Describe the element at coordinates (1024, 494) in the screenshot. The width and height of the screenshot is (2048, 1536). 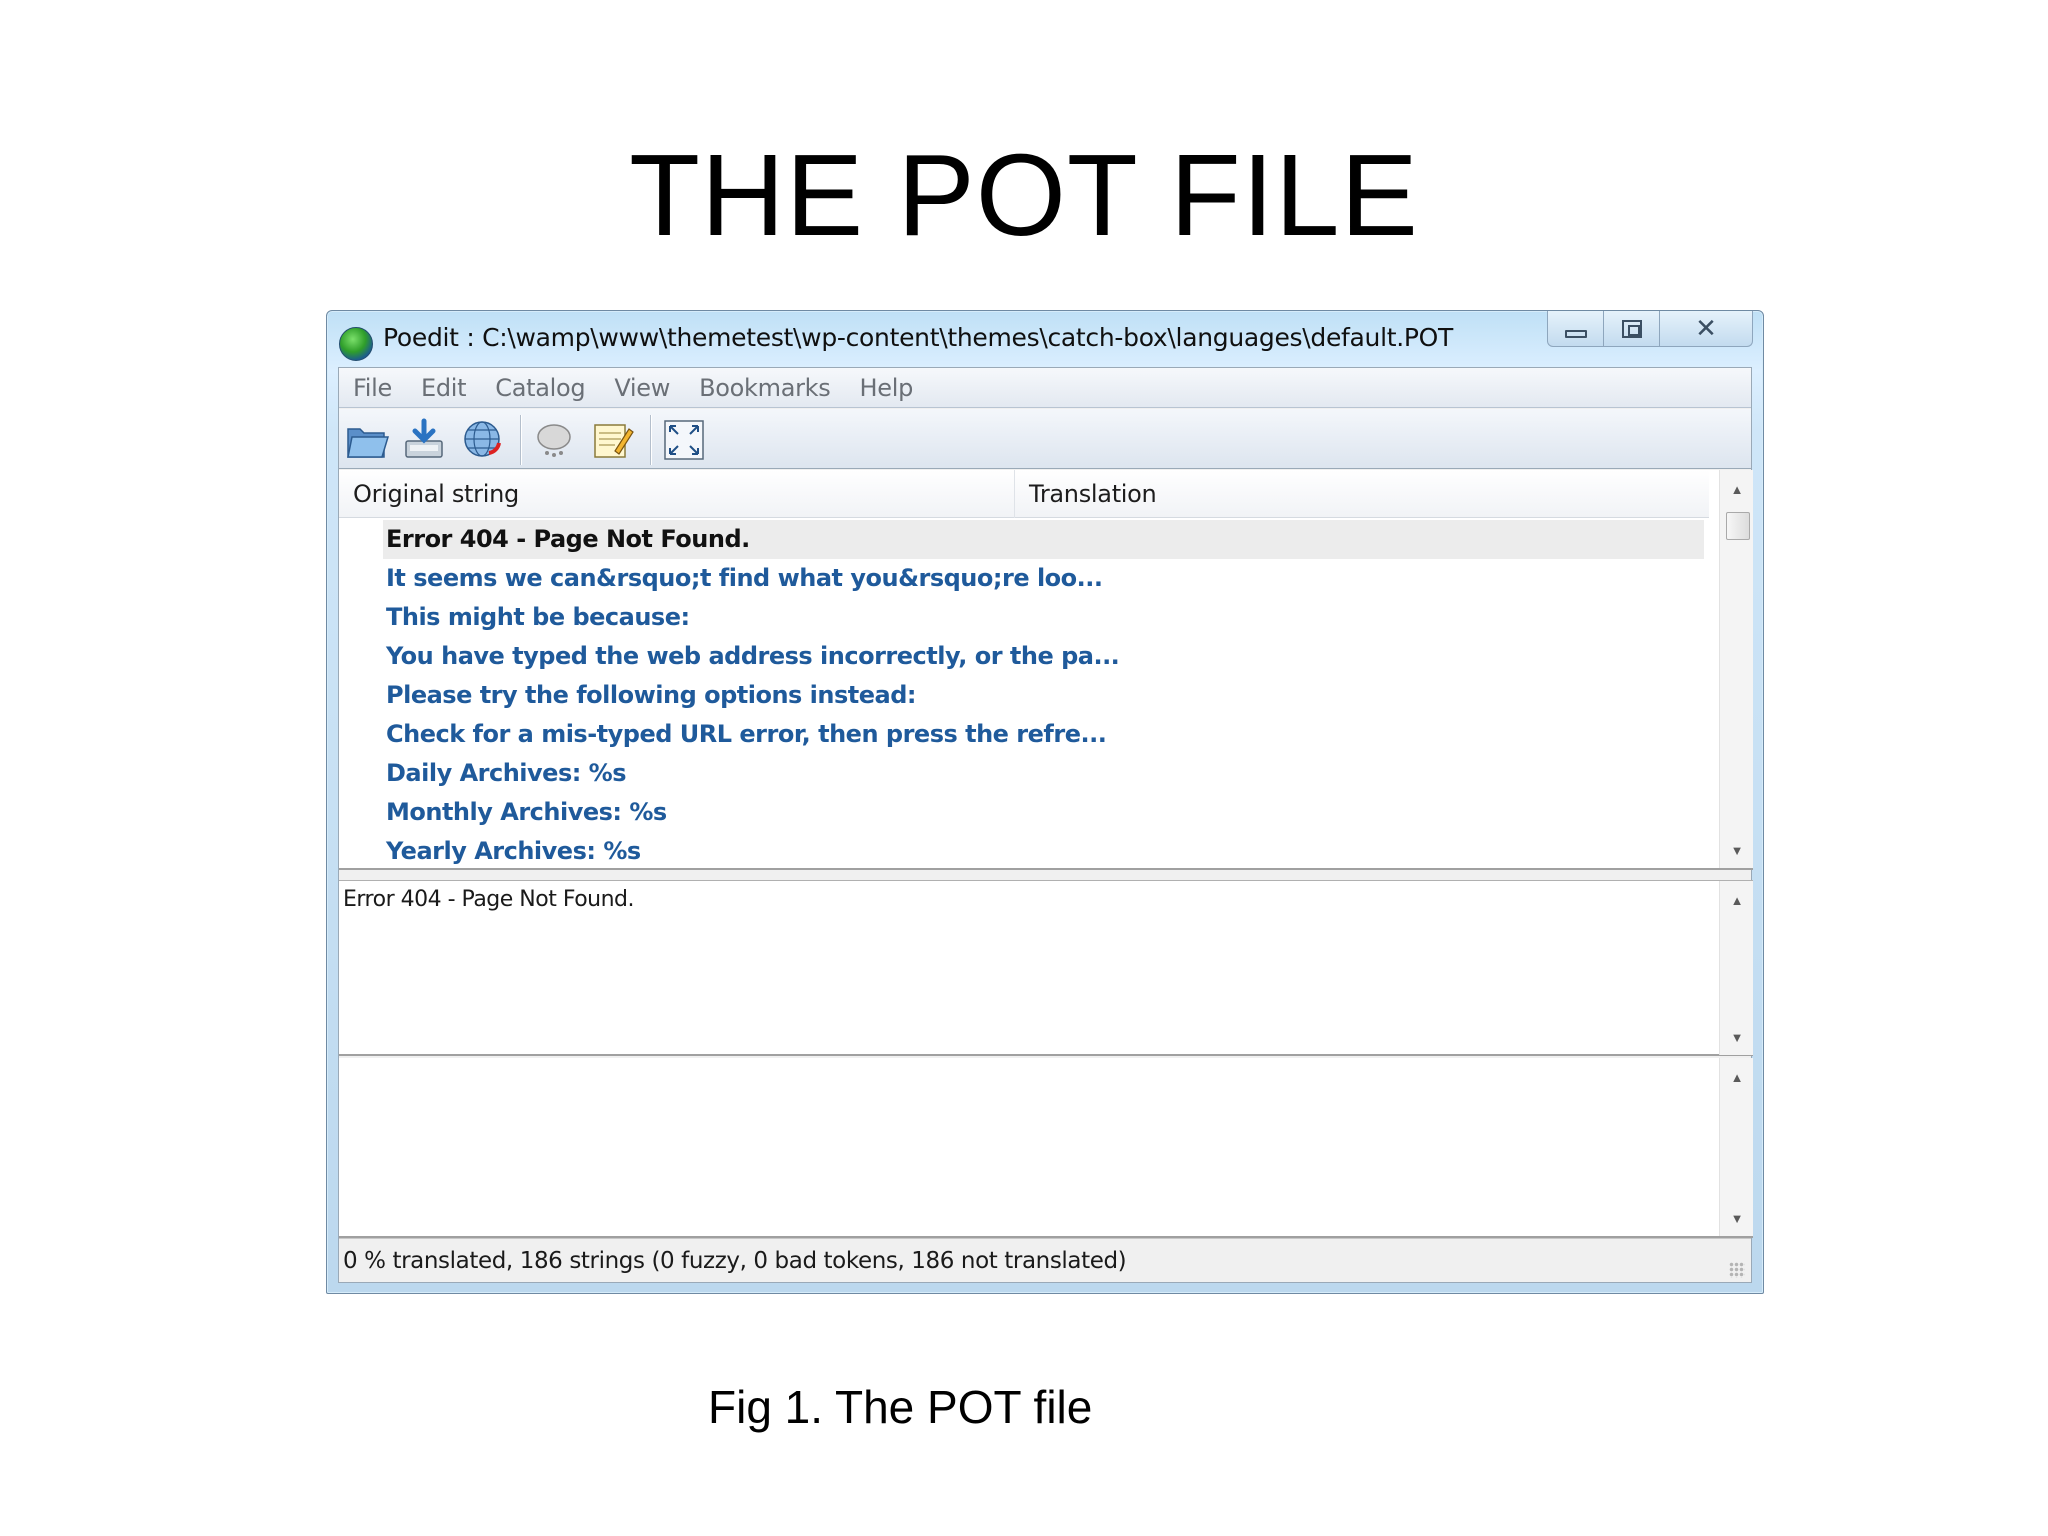
I see `list-header: Original string Translation` at that location.